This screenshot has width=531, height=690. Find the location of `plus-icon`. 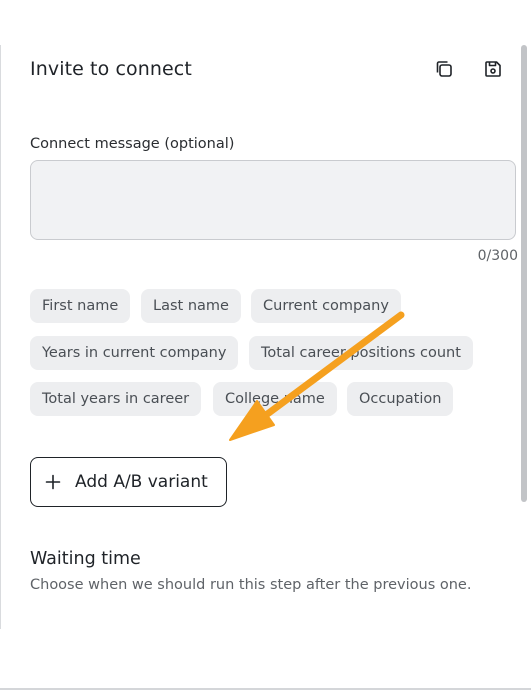

plus-icon is located at coordinates (53, 482).